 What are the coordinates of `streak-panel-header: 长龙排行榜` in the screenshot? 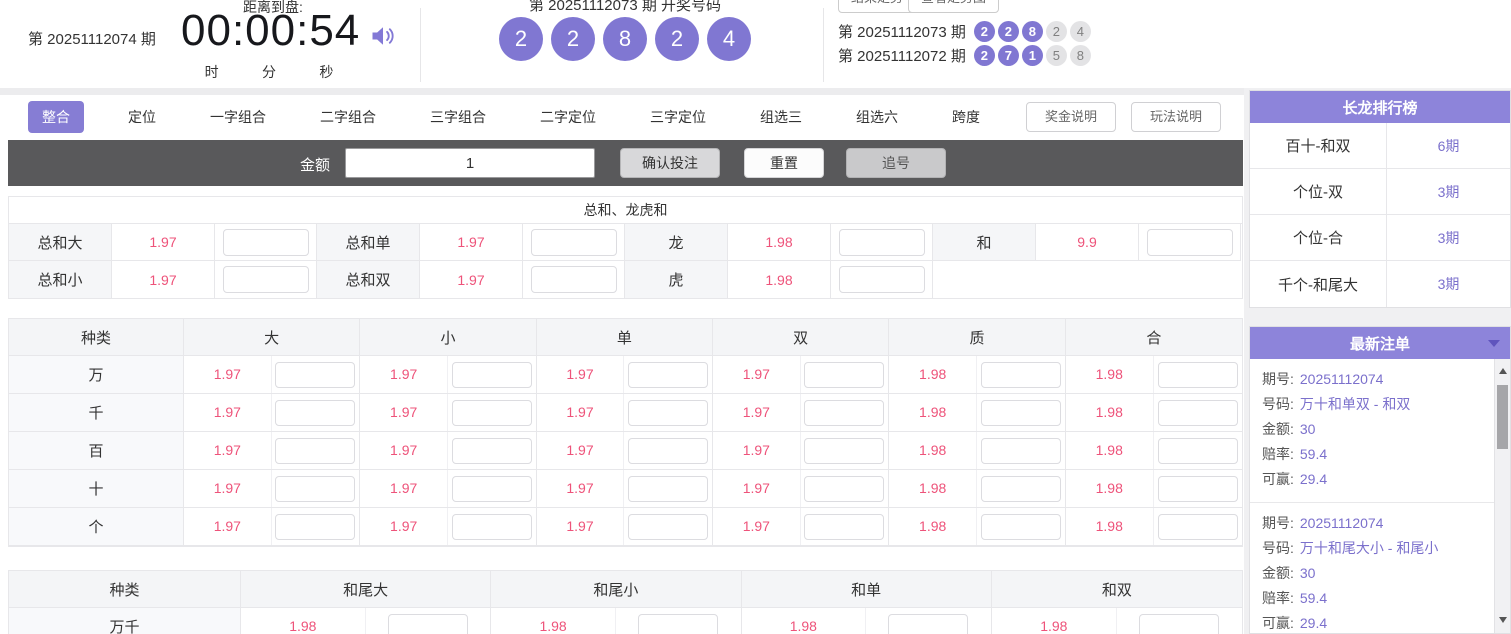 It's located at (1380, 107).